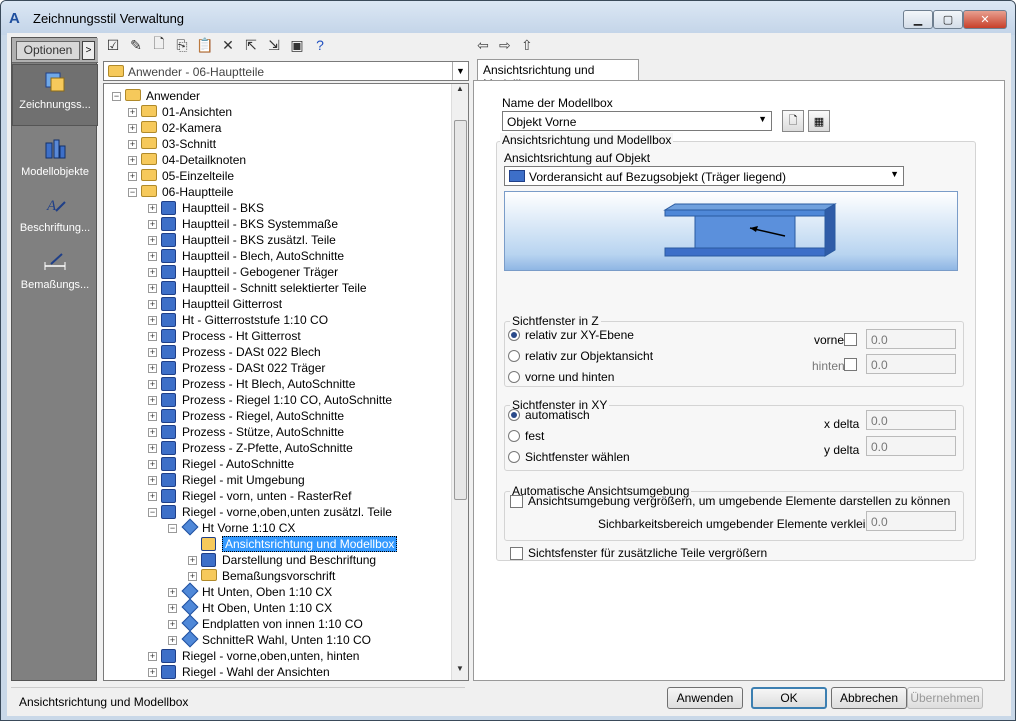 This screenshot has width=1016, height=721. What do you see at coordinates (460, 672) in the screenshot?
I see `scroll-down-icon: ▼` at bounding box center [460, 672].